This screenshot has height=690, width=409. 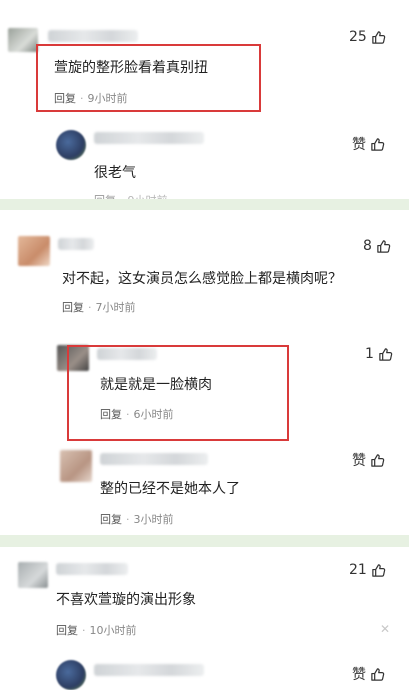 I want to click on reply-meta: 回复 · 3小时前, so click(x=137, y=519).